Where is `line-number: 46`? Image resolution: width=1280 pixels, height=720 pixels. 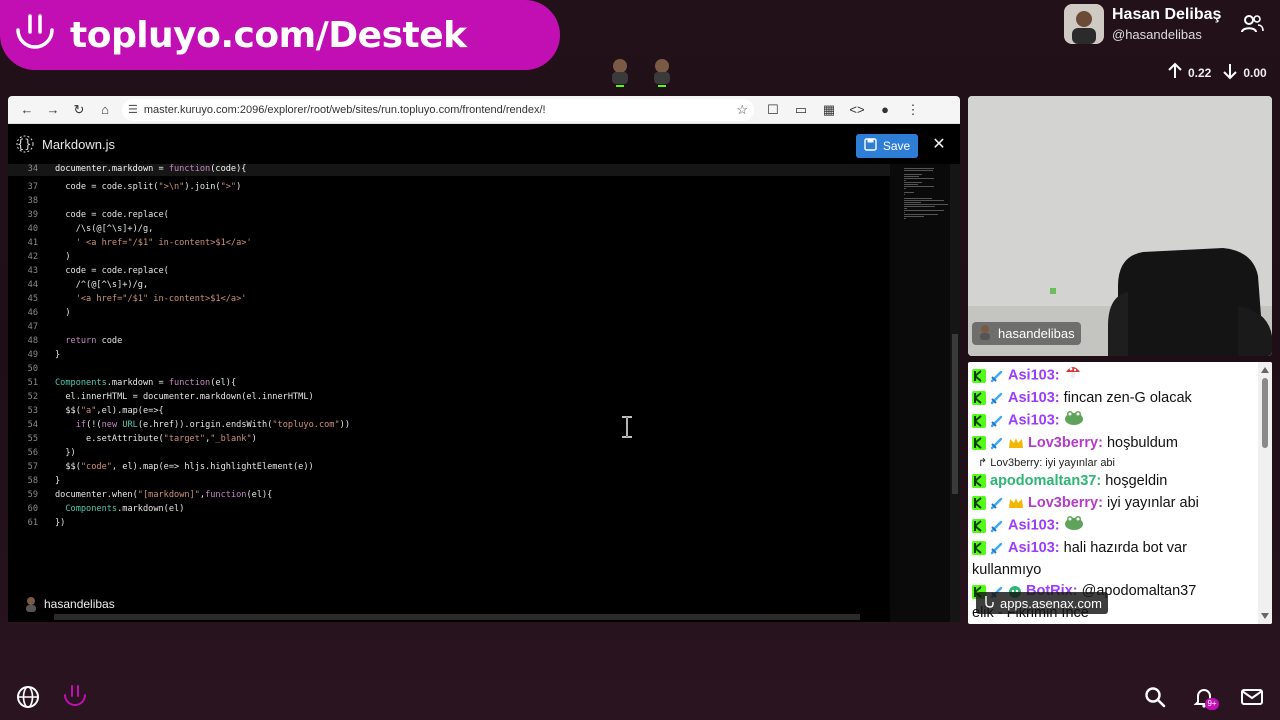
line-number: 46 is located at coordinates (32, 313).